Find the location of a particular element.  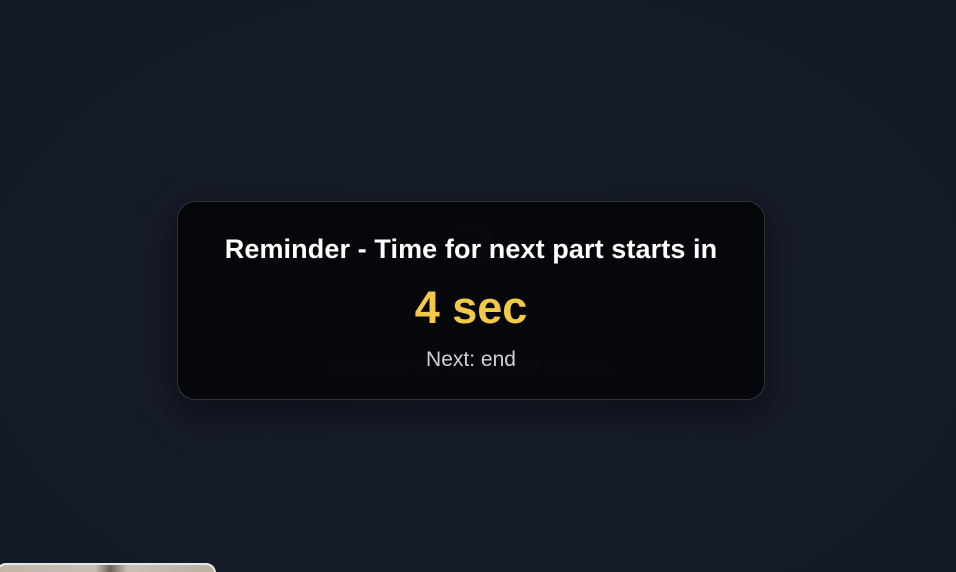

reminder-title: Reminder - Time for next part starts in is located at coordinates (471, 249).